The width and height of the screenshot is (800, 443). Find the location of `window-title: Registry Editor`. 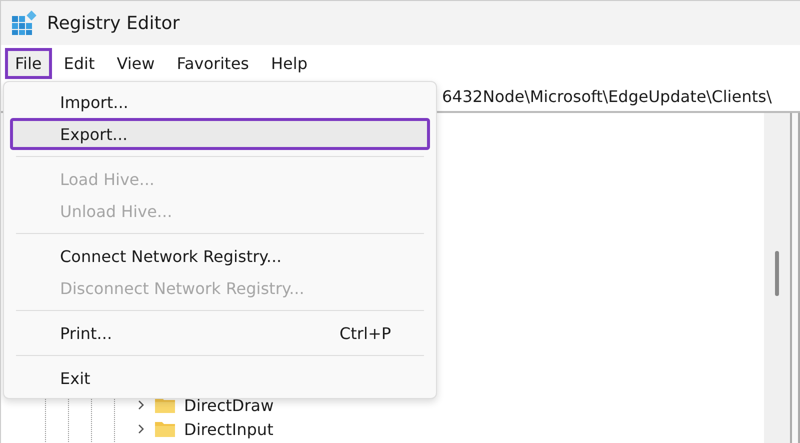

window-title: Registry Editor is located at coordinates (113, 23).